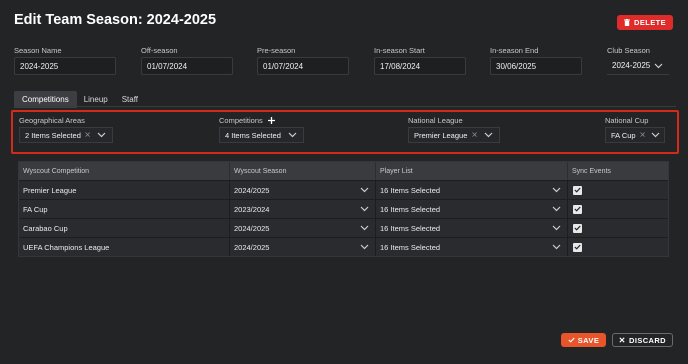 The width and height of the screenshot is (688, 364). What do you see at coordinates (628, 50) in the screenshot?
I see `club-season-label: Club Season` at bounding box center [628, 50].